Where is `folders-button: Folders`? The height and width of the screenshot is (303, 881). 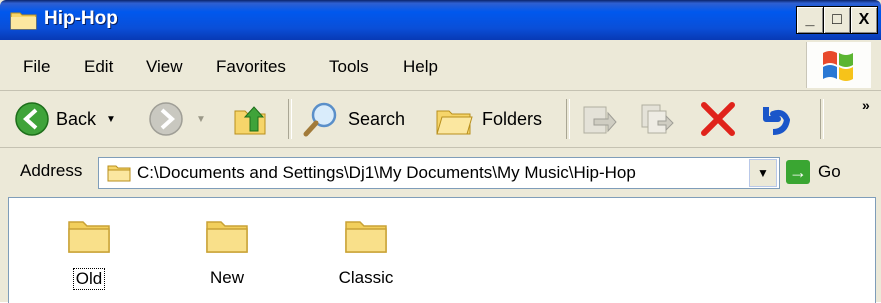 folders-button: Folders is located at coordinates (488, 119).